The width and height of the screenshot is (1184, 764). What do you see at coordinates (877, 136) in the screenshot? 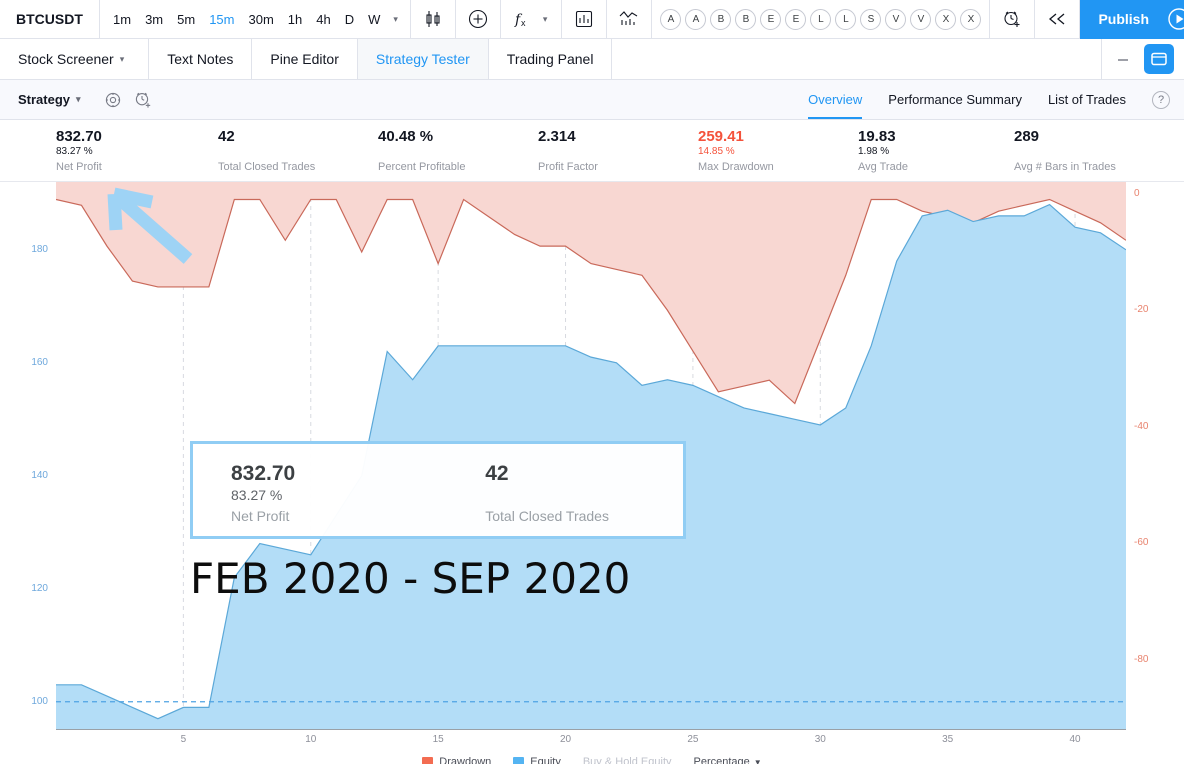
I see `stat-avg-trade-value: 19.83` at bounding box center [877, 136].